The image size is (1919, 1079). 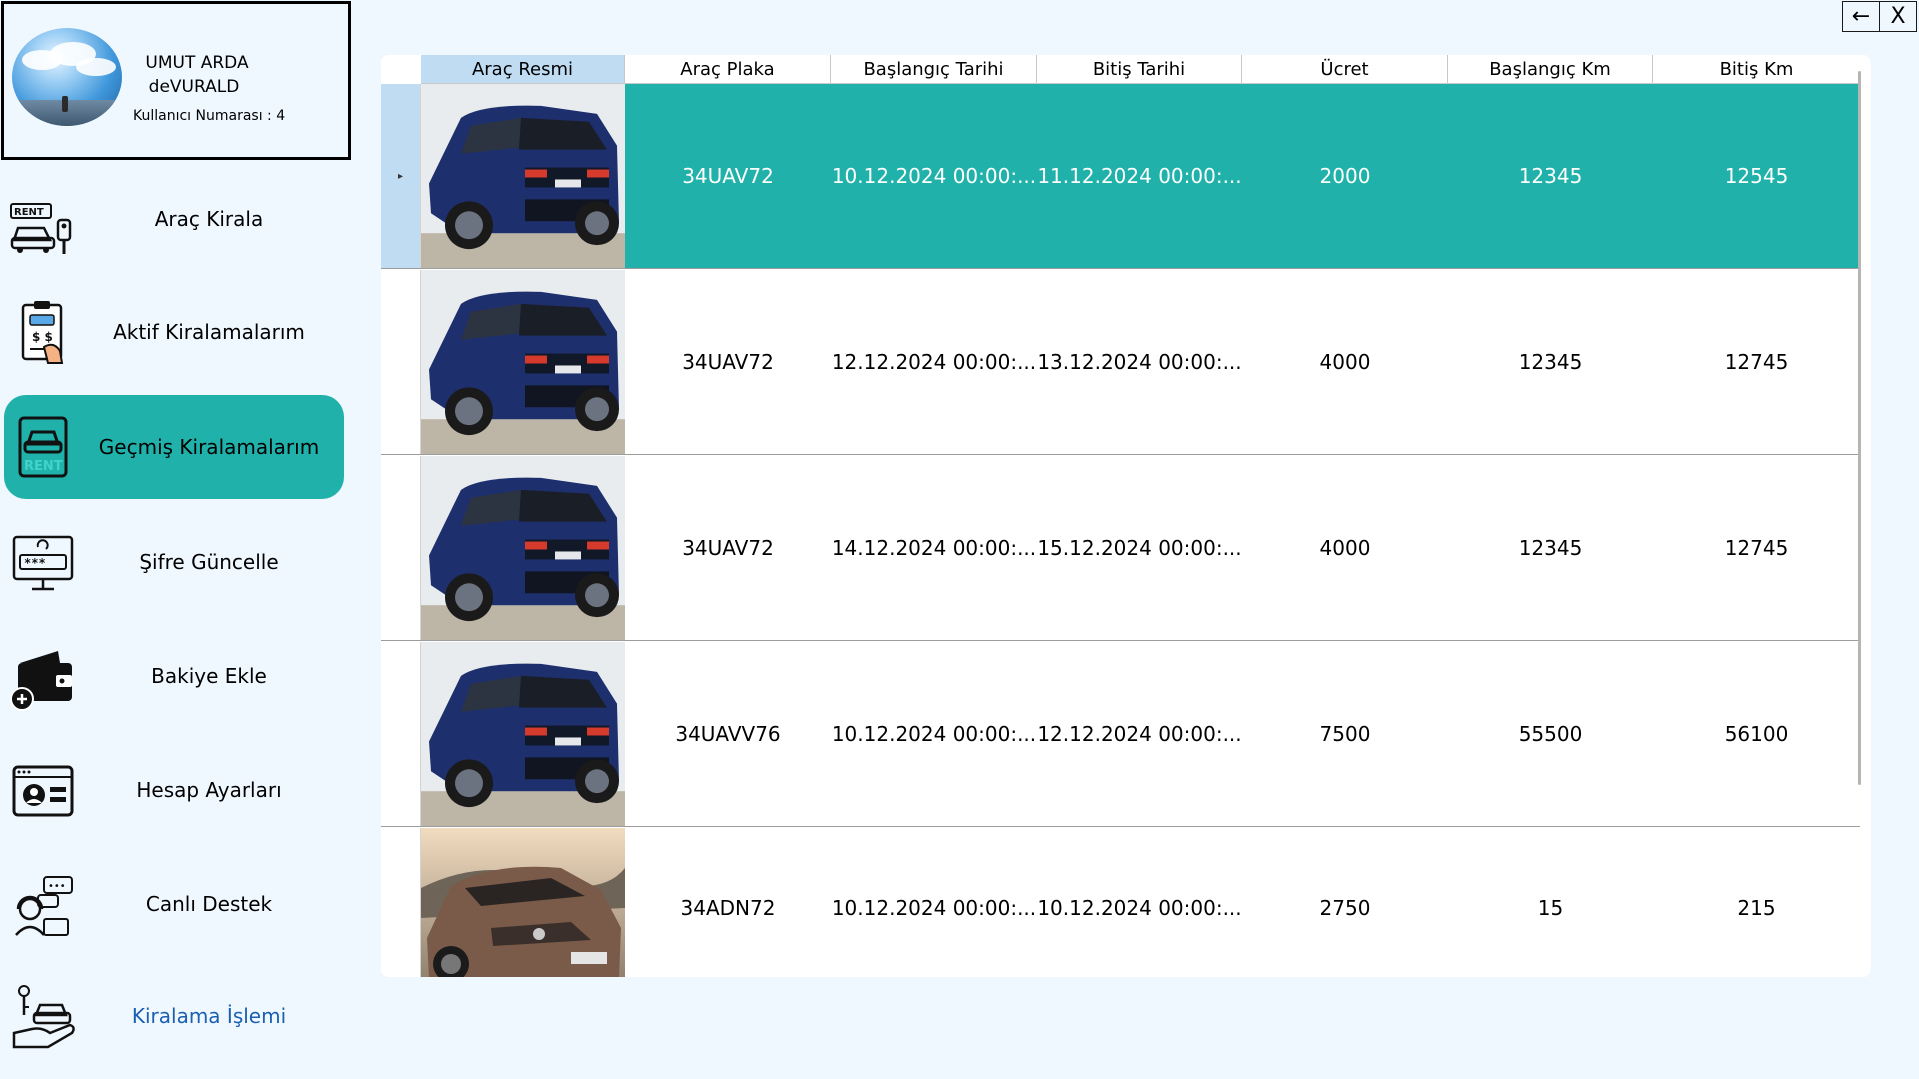 What do you see at coordinates (1756, 176) in the screenshot?
I see `end-km-cell: 12545` at bounding box center [1756, 176].